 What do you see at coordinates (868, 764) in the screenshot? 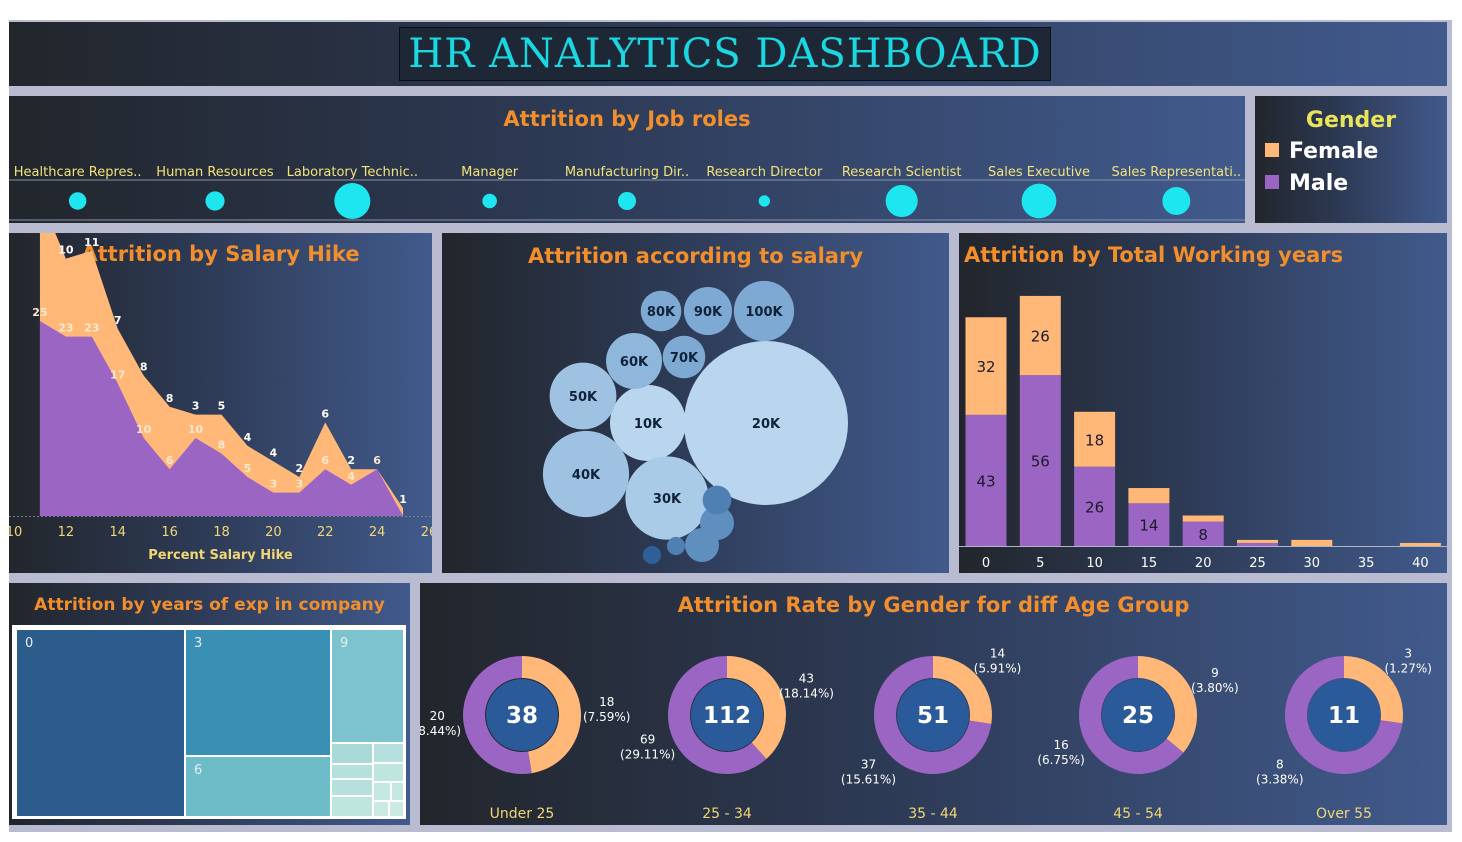
I see `male-count-label: 37` at bounding box center [868, 764].